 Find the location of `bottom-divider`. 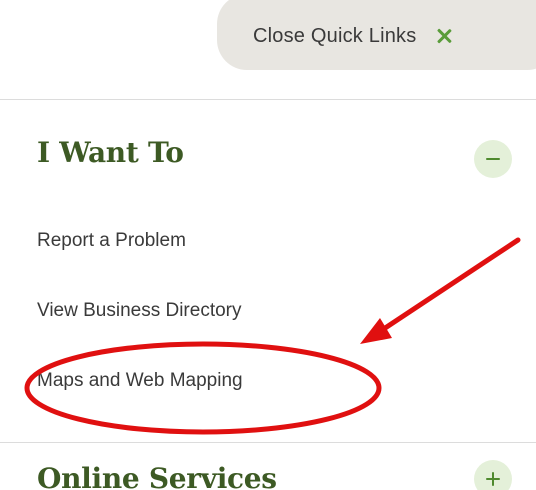

bottom-divider is located at coordinates (268, 442).